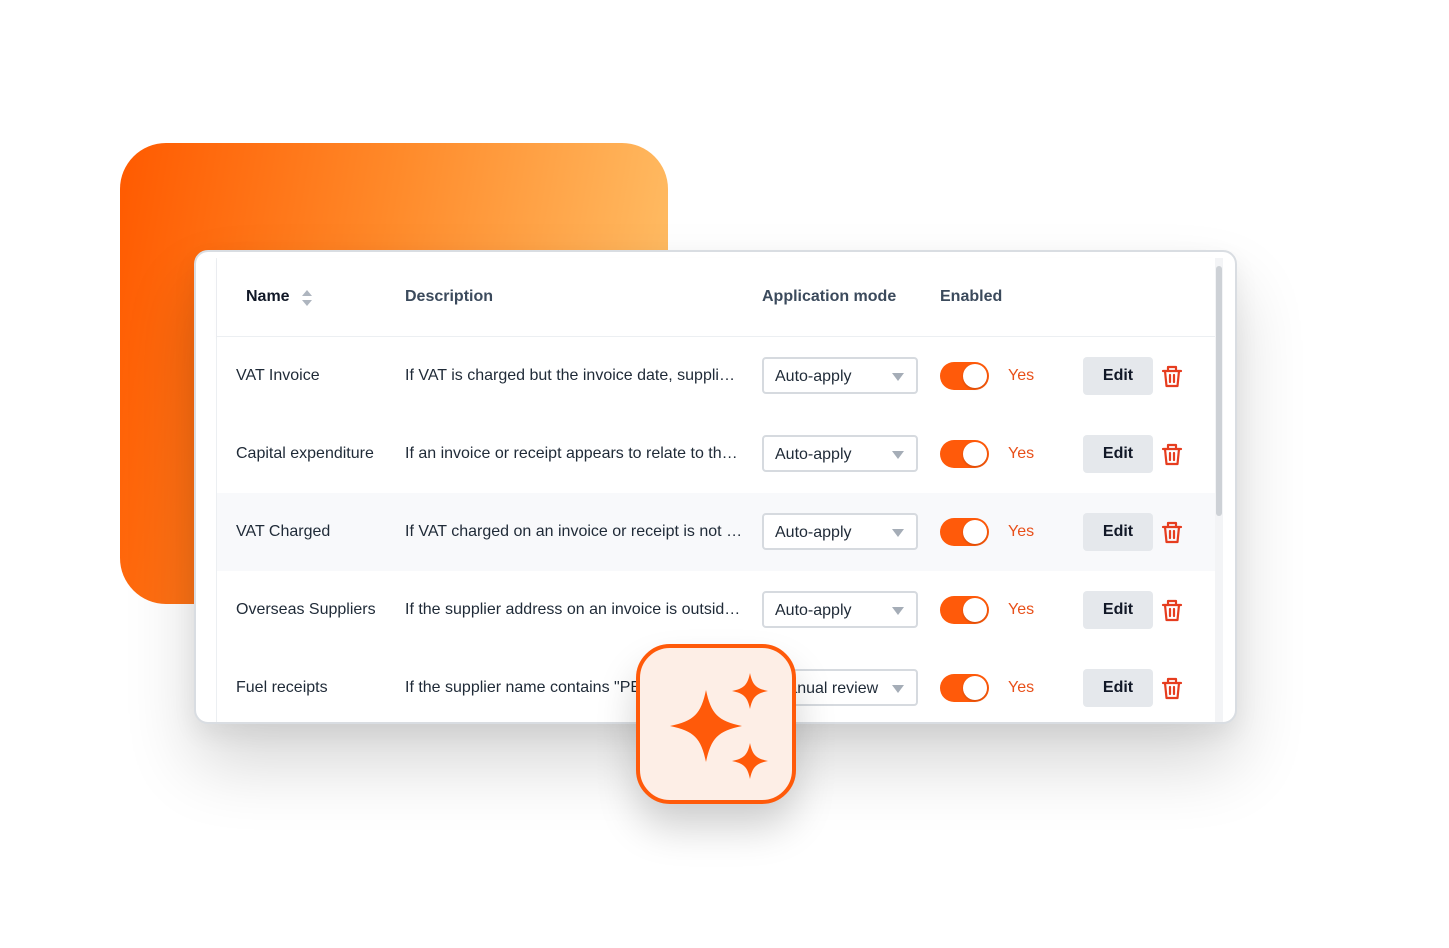 This screenshot has width=1449, height=948. What do you see at coordinates (278, 375) in the screenshot?
I see `rule-name: VAT Invoice` at bounding box center [278, 375].